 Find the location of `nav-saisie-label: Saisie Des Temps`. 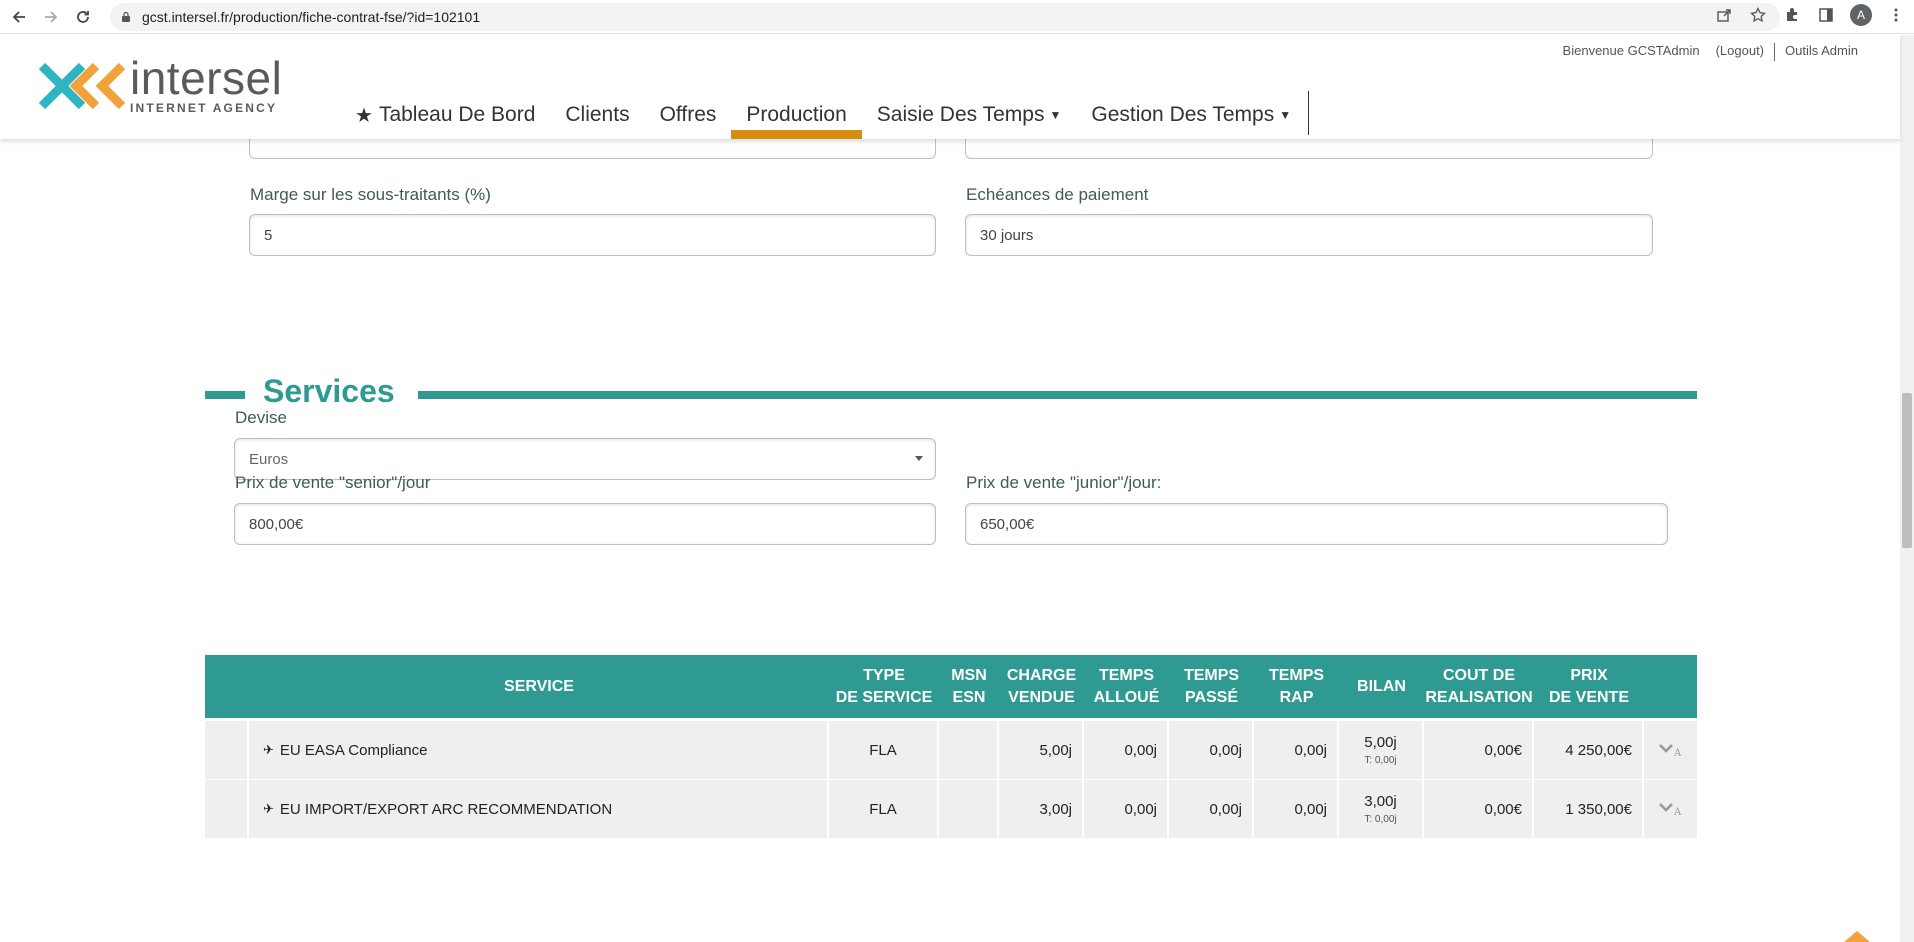

nav-saisie-label: Saisie Des Temps is located at coordinates (960, 114).